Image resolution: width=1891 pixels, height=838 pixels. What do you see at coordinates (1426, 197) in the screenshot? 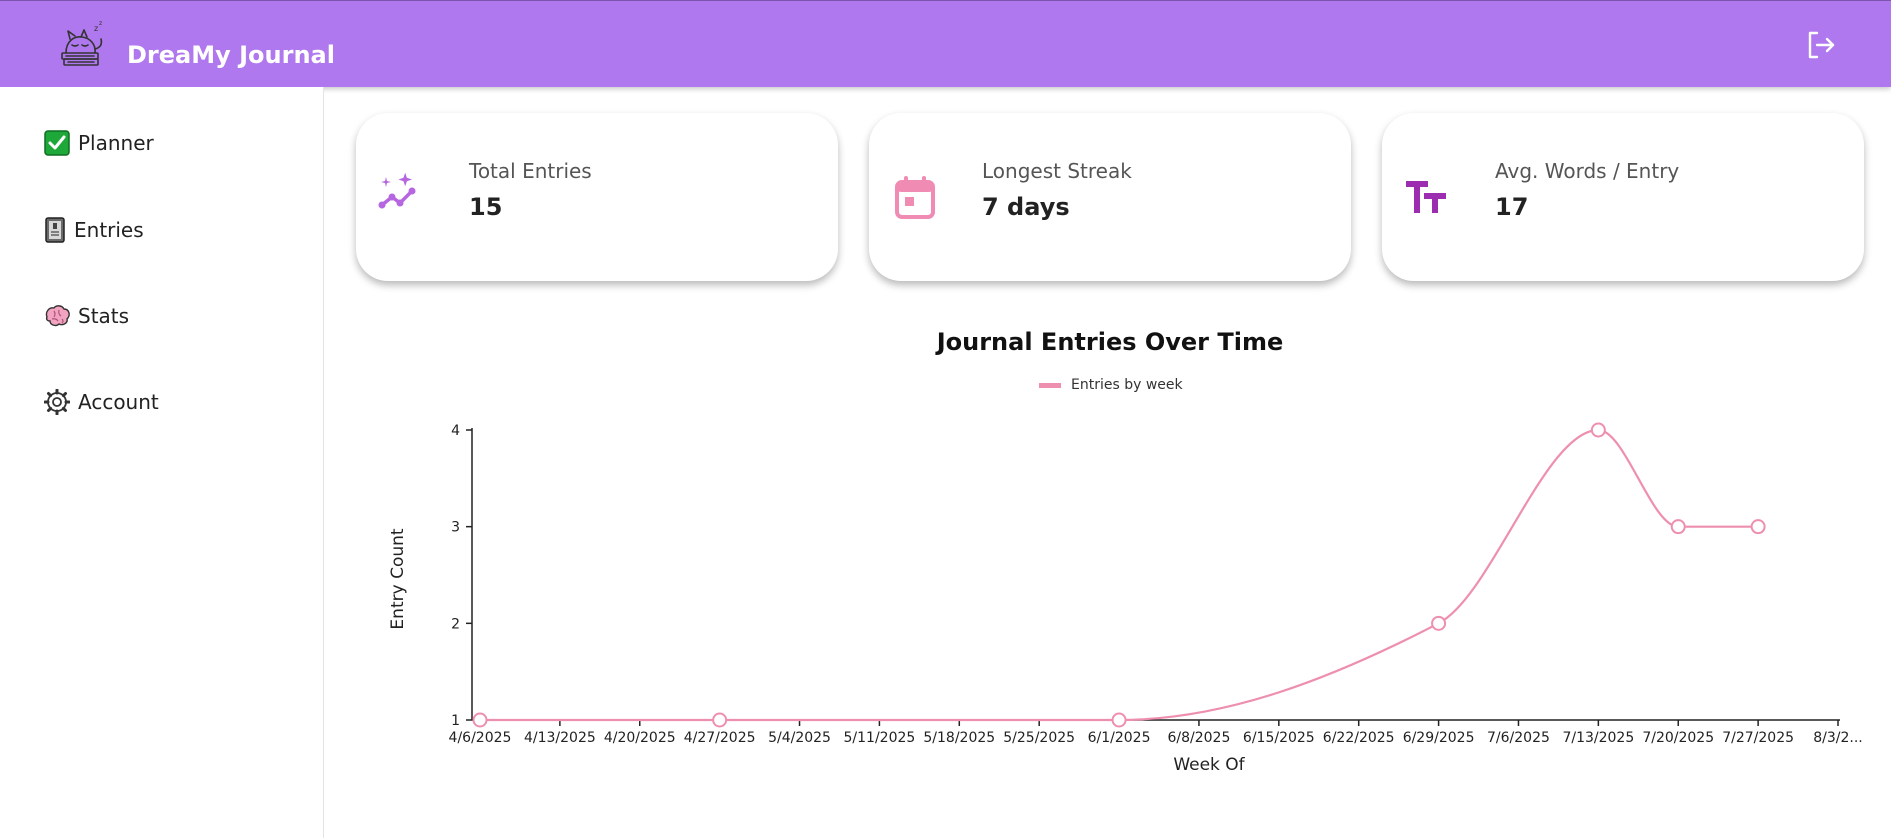
I see `text-size-icon` at bounding box center [1426, 197].